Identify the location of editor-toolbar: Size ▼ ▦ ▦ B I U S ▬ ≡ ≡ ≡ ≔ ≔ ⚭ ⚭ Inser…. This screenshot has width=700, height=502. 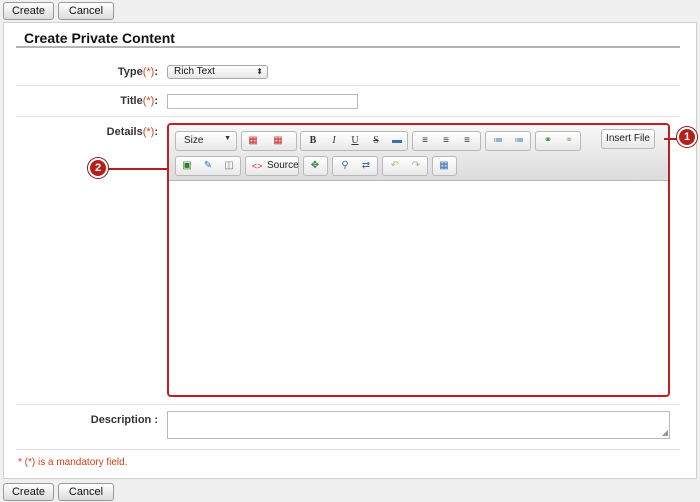
(418, 153).